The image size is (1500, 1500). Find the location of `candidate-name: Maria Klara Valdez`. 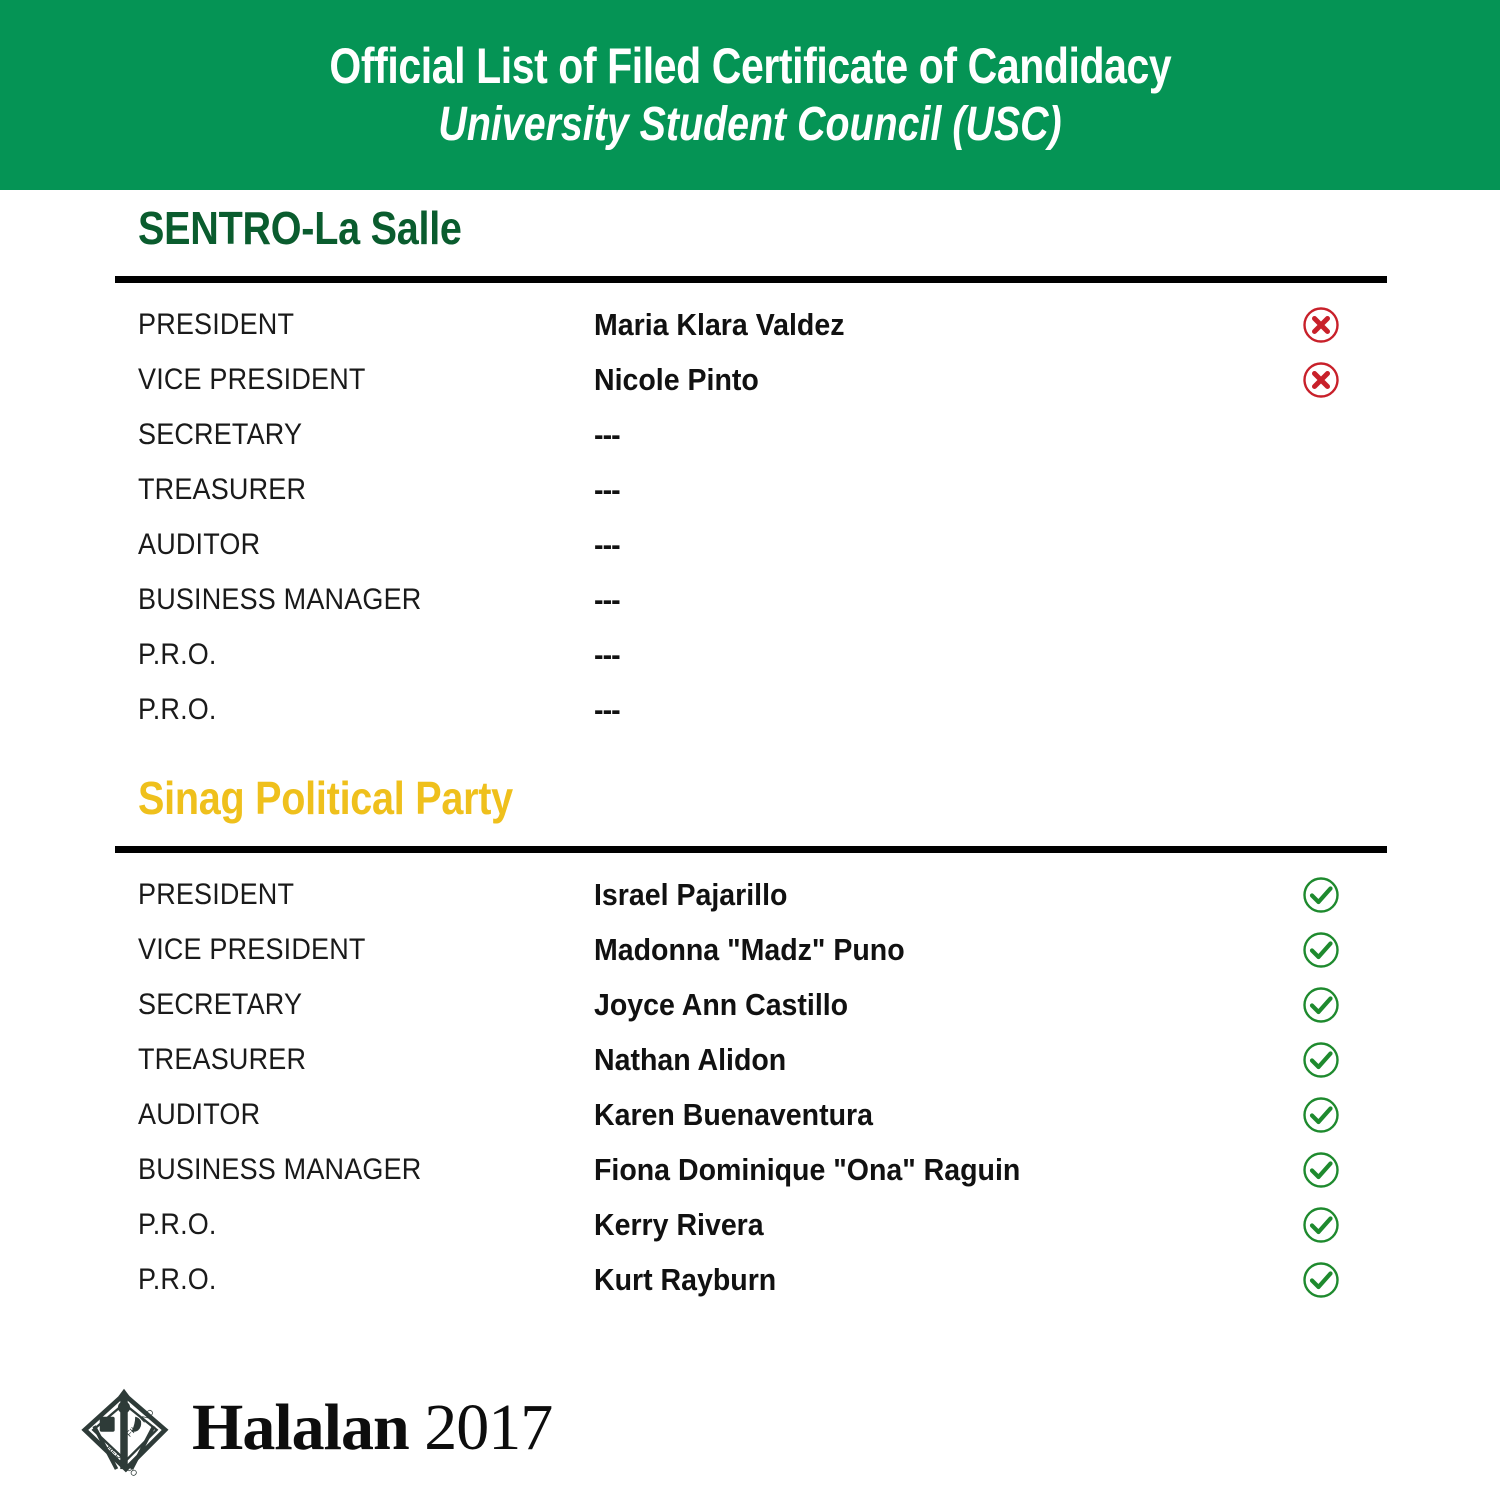

candidate-name: Maria Klara Valdez is located at coordinates (719, 324).